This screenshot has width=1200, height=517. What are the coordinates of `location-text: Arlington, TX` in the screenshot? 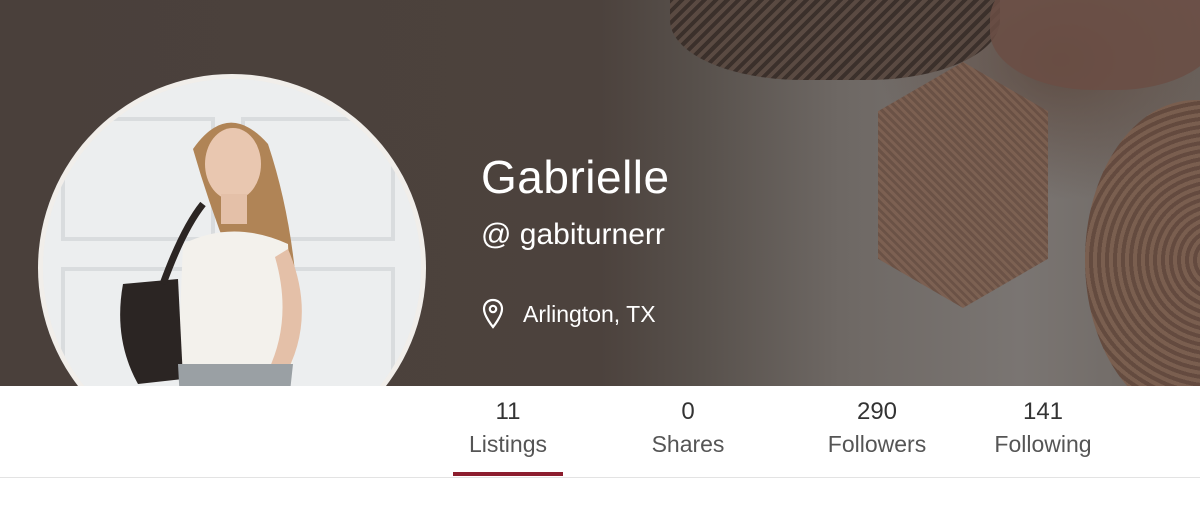 It's located at (589, 313).